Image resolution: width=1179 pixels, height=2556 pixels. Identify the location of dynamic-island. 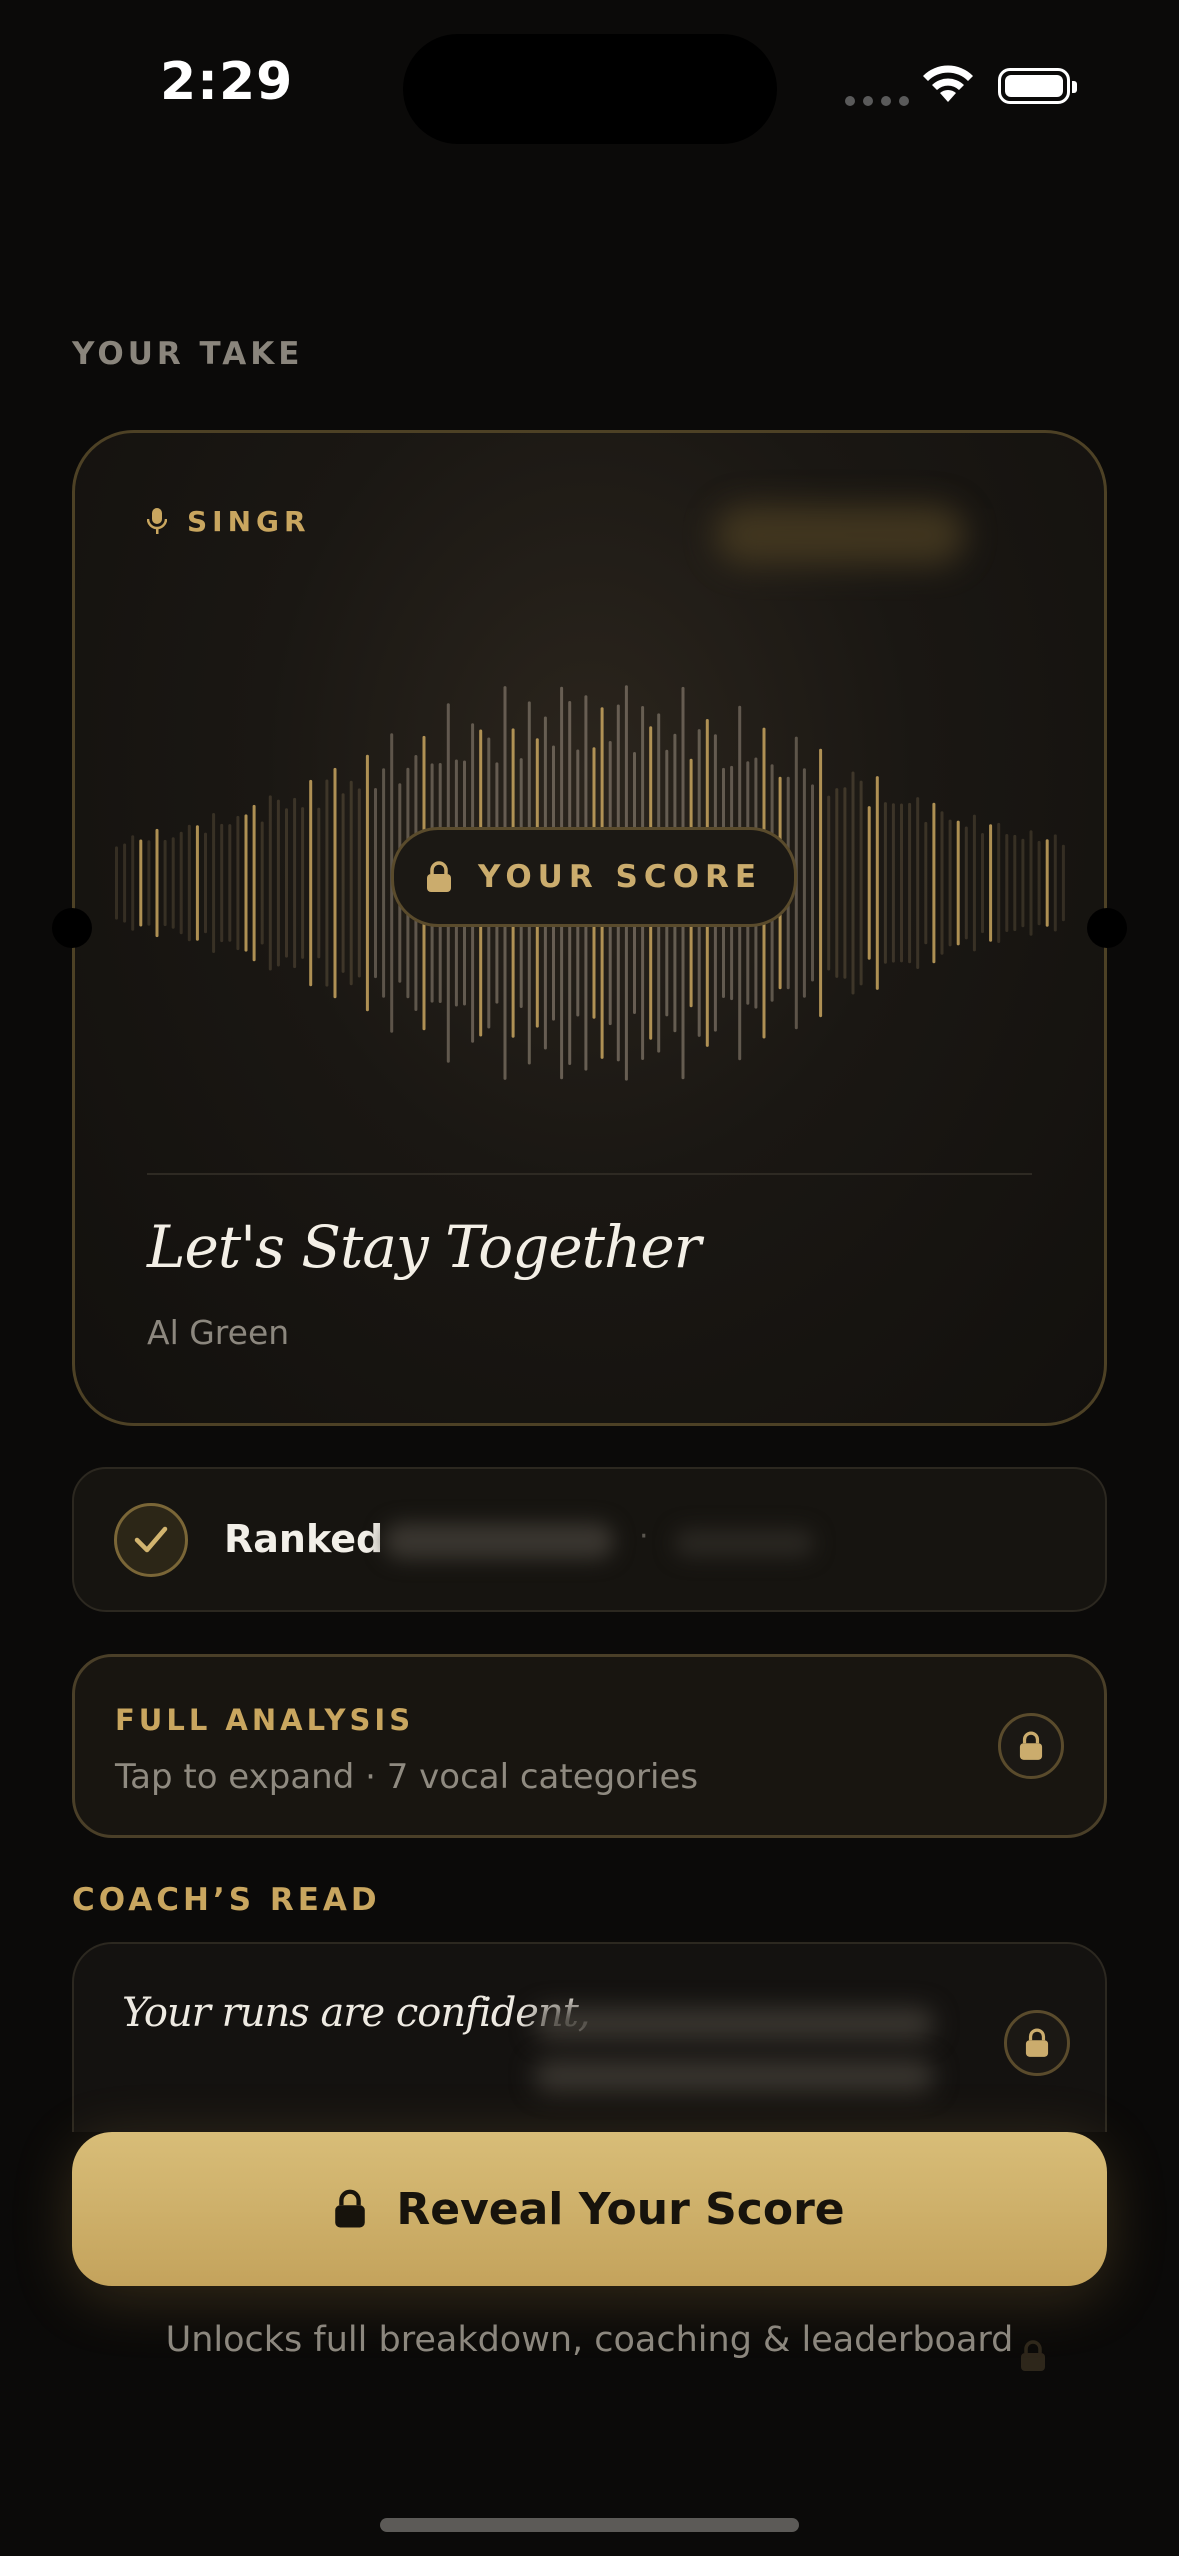
(590, 89).